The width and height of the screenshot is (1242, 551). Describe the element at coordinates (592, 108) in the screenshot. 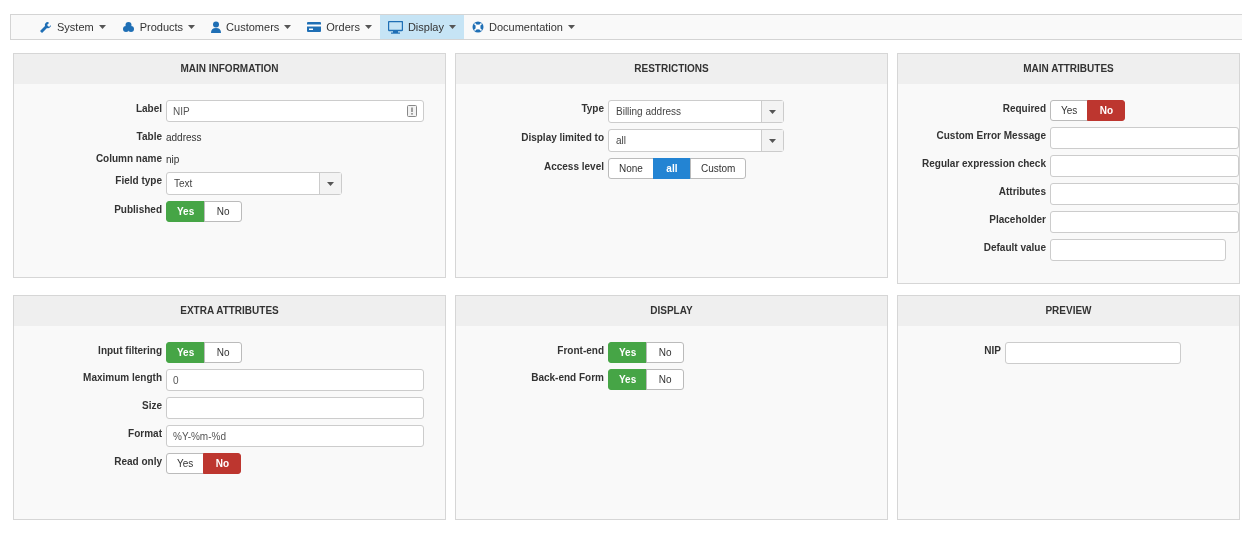

I see `field-label: Type` at that location.